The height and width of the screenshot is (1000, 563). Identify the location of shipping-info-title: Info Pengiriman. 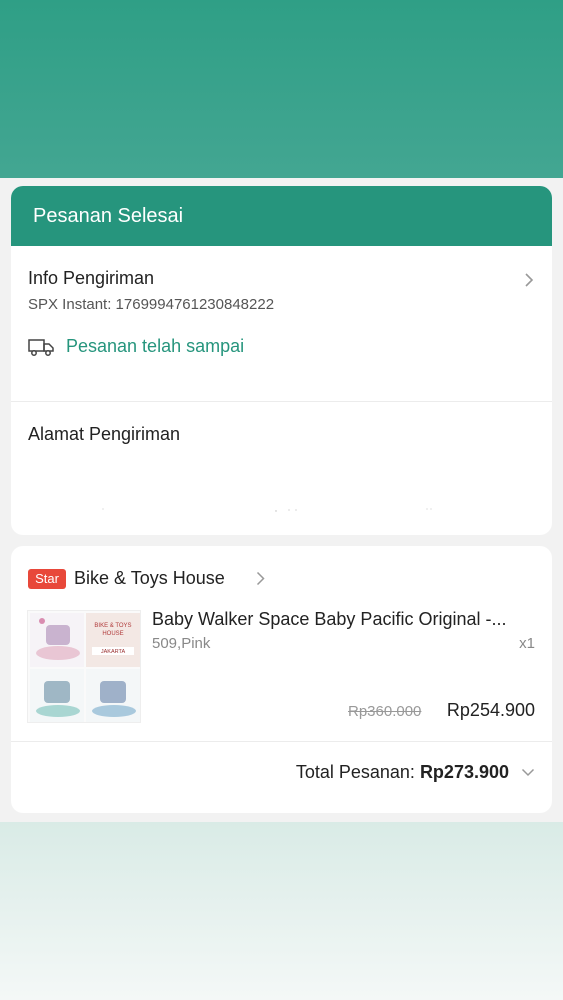
(91, 278).